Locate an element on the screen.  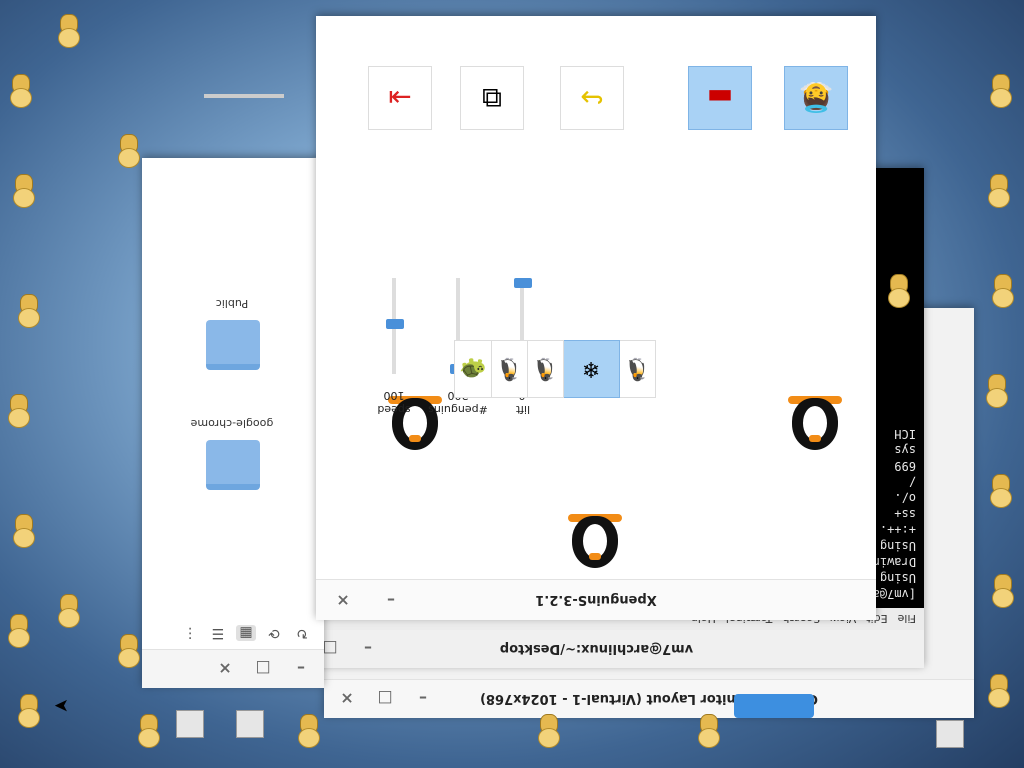
speed-slider is located at coordinates (395, 326).